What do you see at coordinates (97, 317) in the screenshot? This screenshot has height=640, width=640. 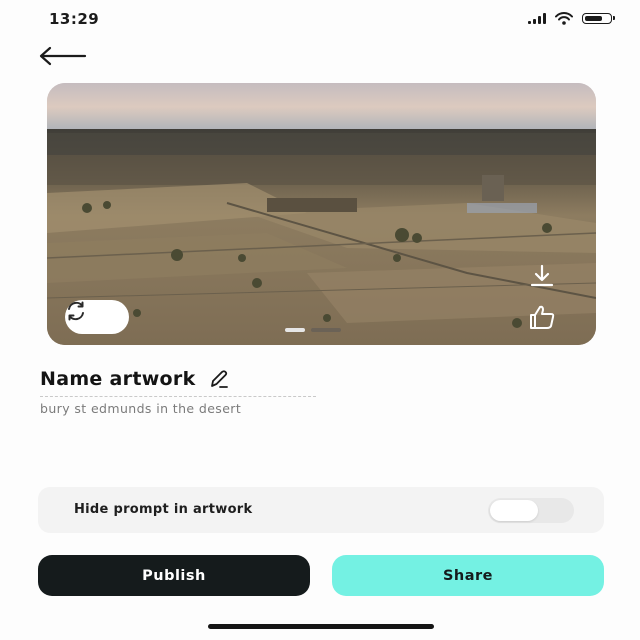 I see `regenerate-button` at bounding box center [97, 317].